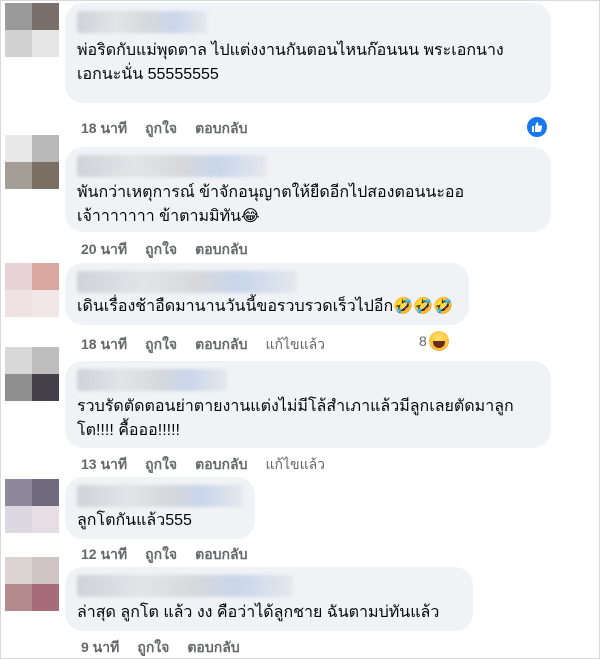 This screenshot has width=600, height=659. What do you see at coordinates (160, 508) in the screenshot?
I see `comment-bubble: ลูกโตกันแล้ว555` at bounding box center [160, 508].